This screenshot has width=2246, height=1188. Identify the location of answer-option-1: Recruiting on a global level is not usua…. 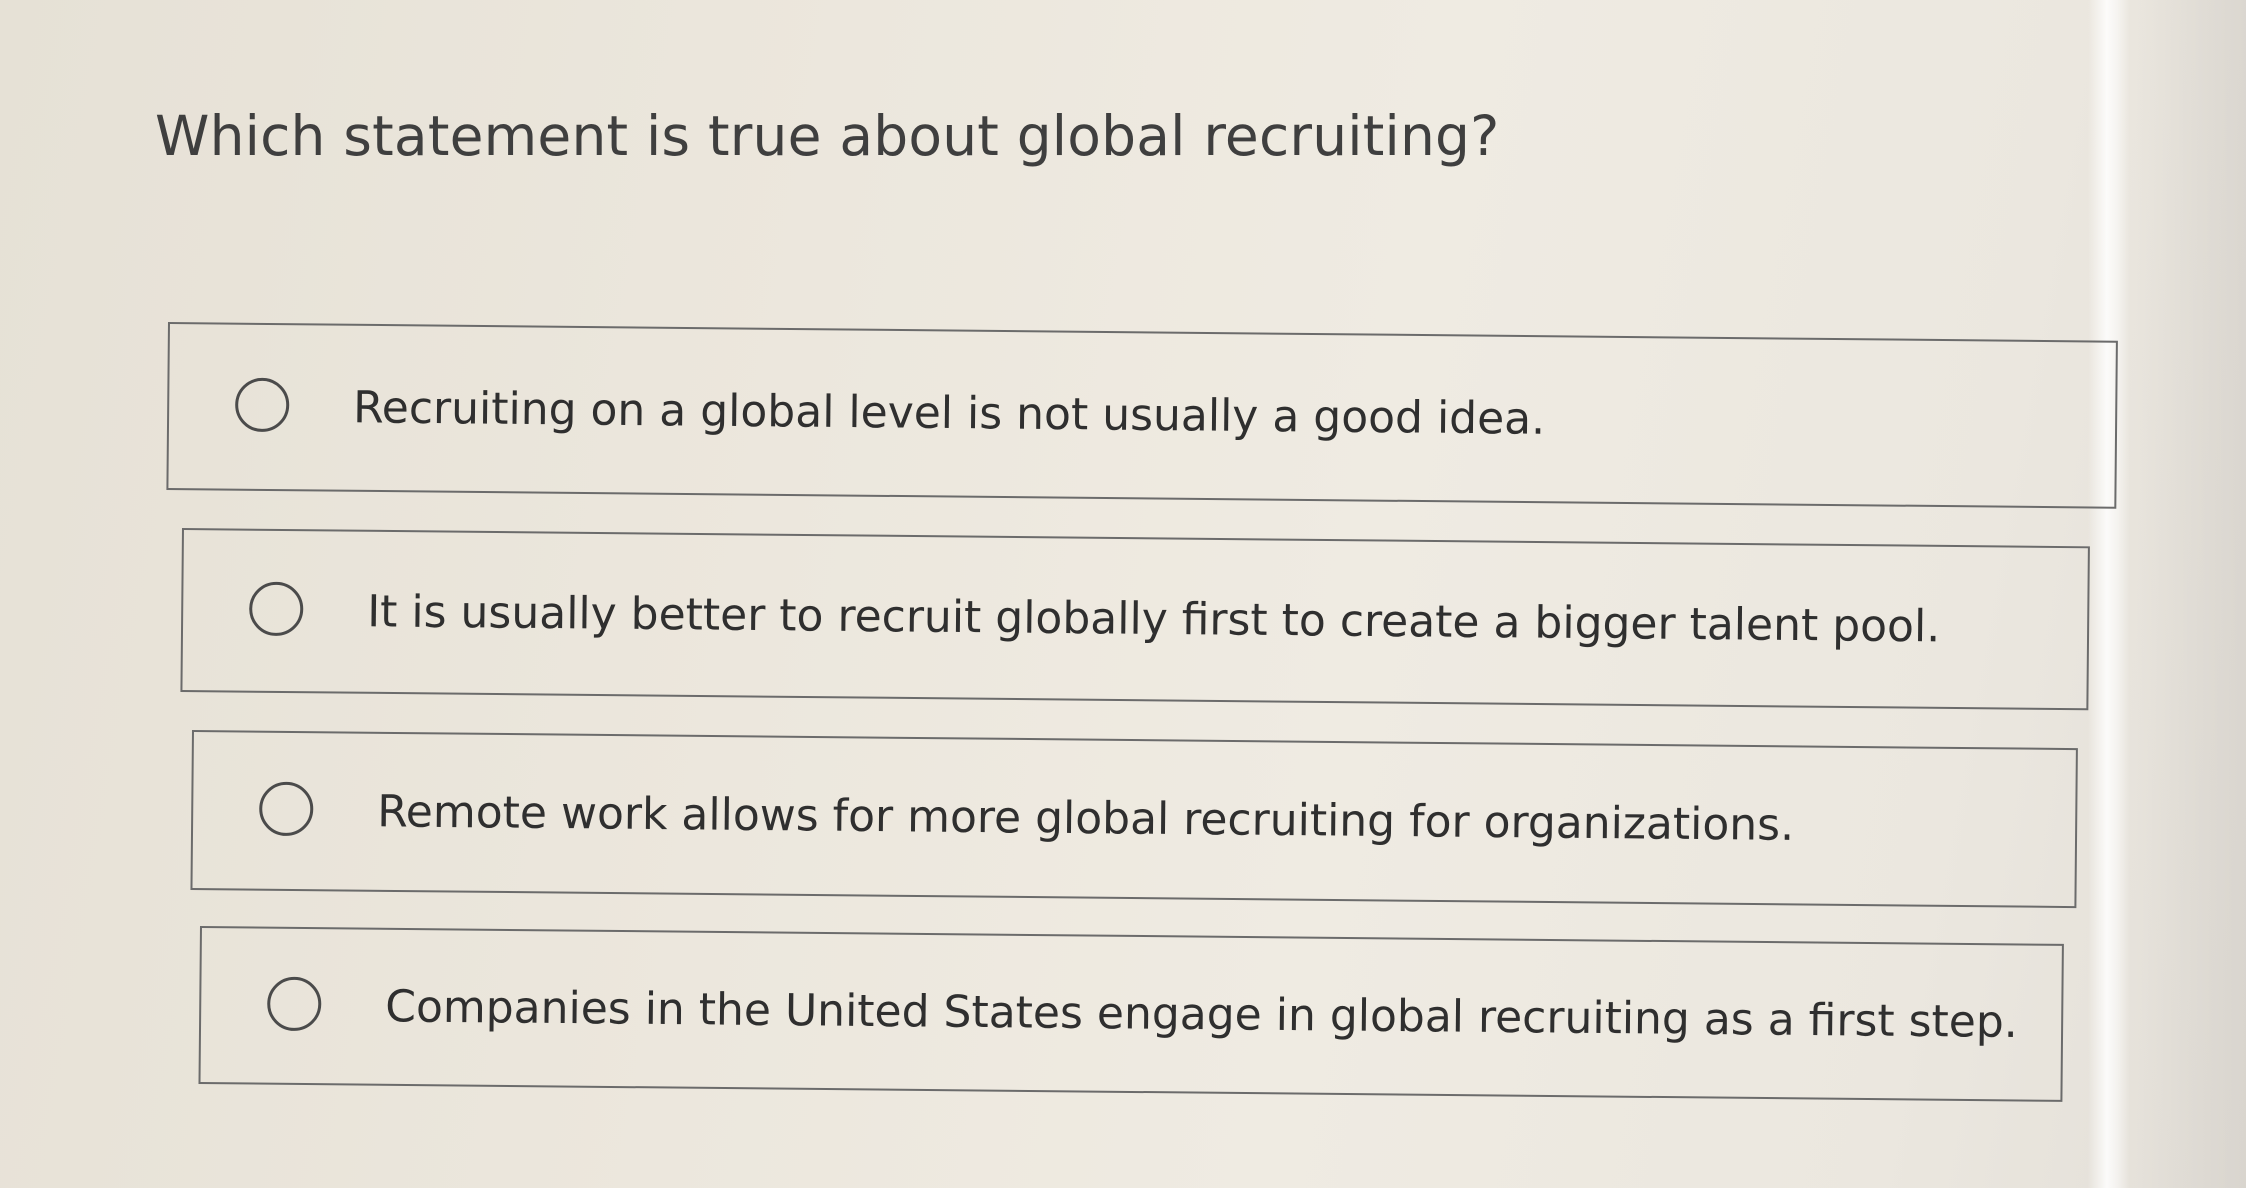
(1142, 415).